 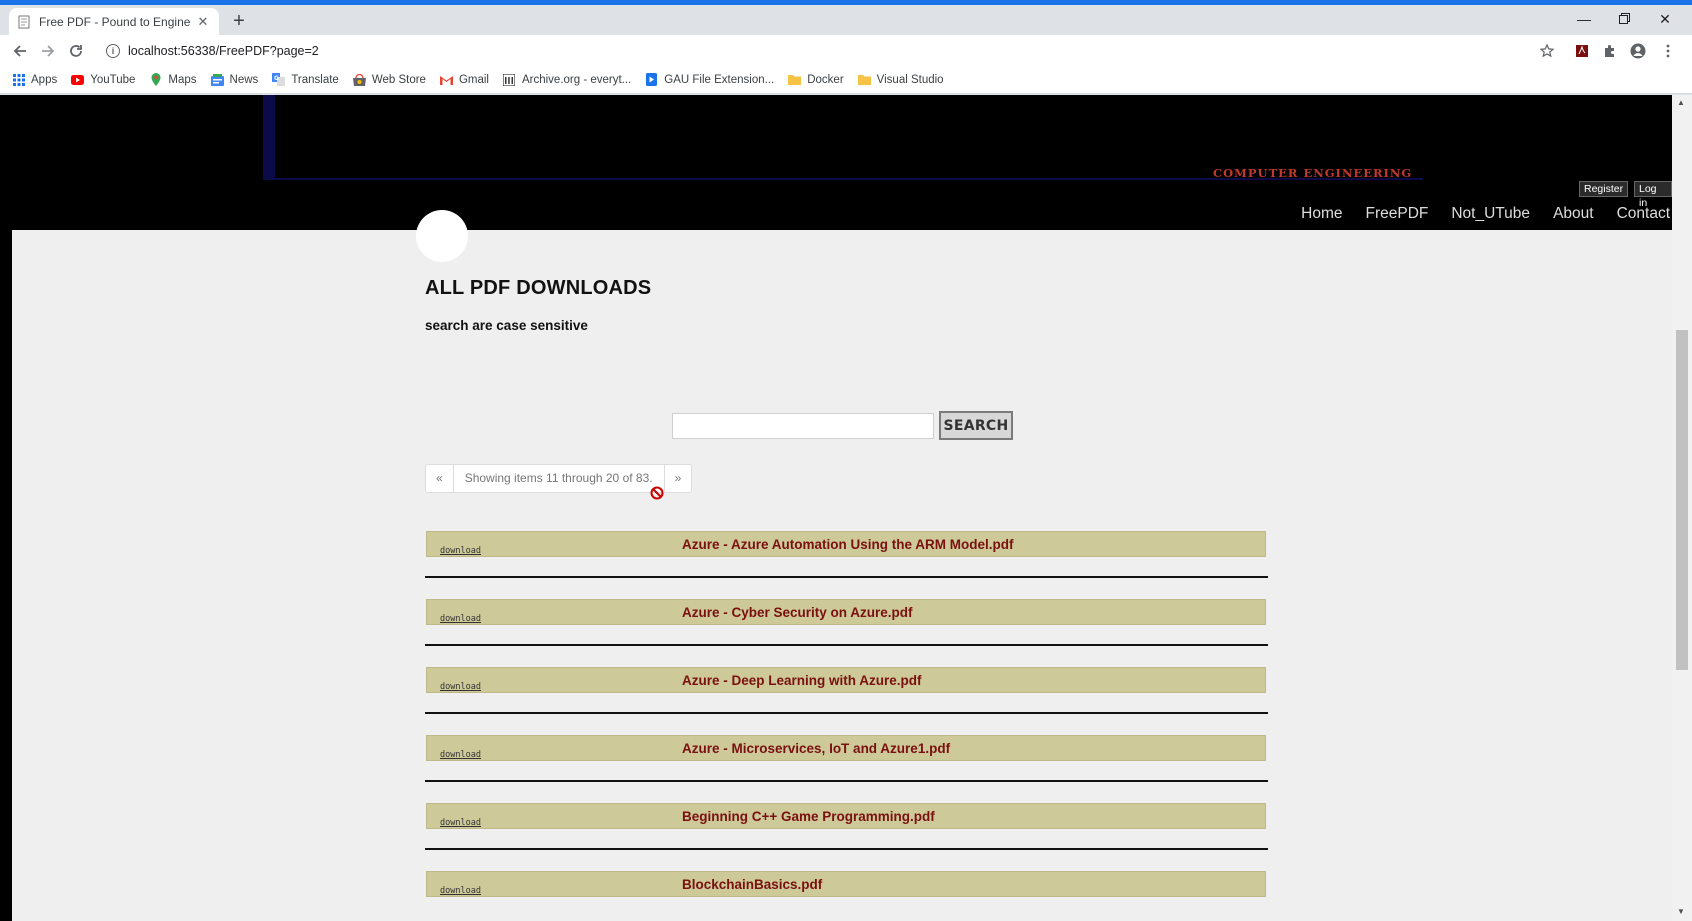 What do you see at coordinates (78, 79) in the screenshot?
I see `youtube-icon` at bounding box center [78, 79].